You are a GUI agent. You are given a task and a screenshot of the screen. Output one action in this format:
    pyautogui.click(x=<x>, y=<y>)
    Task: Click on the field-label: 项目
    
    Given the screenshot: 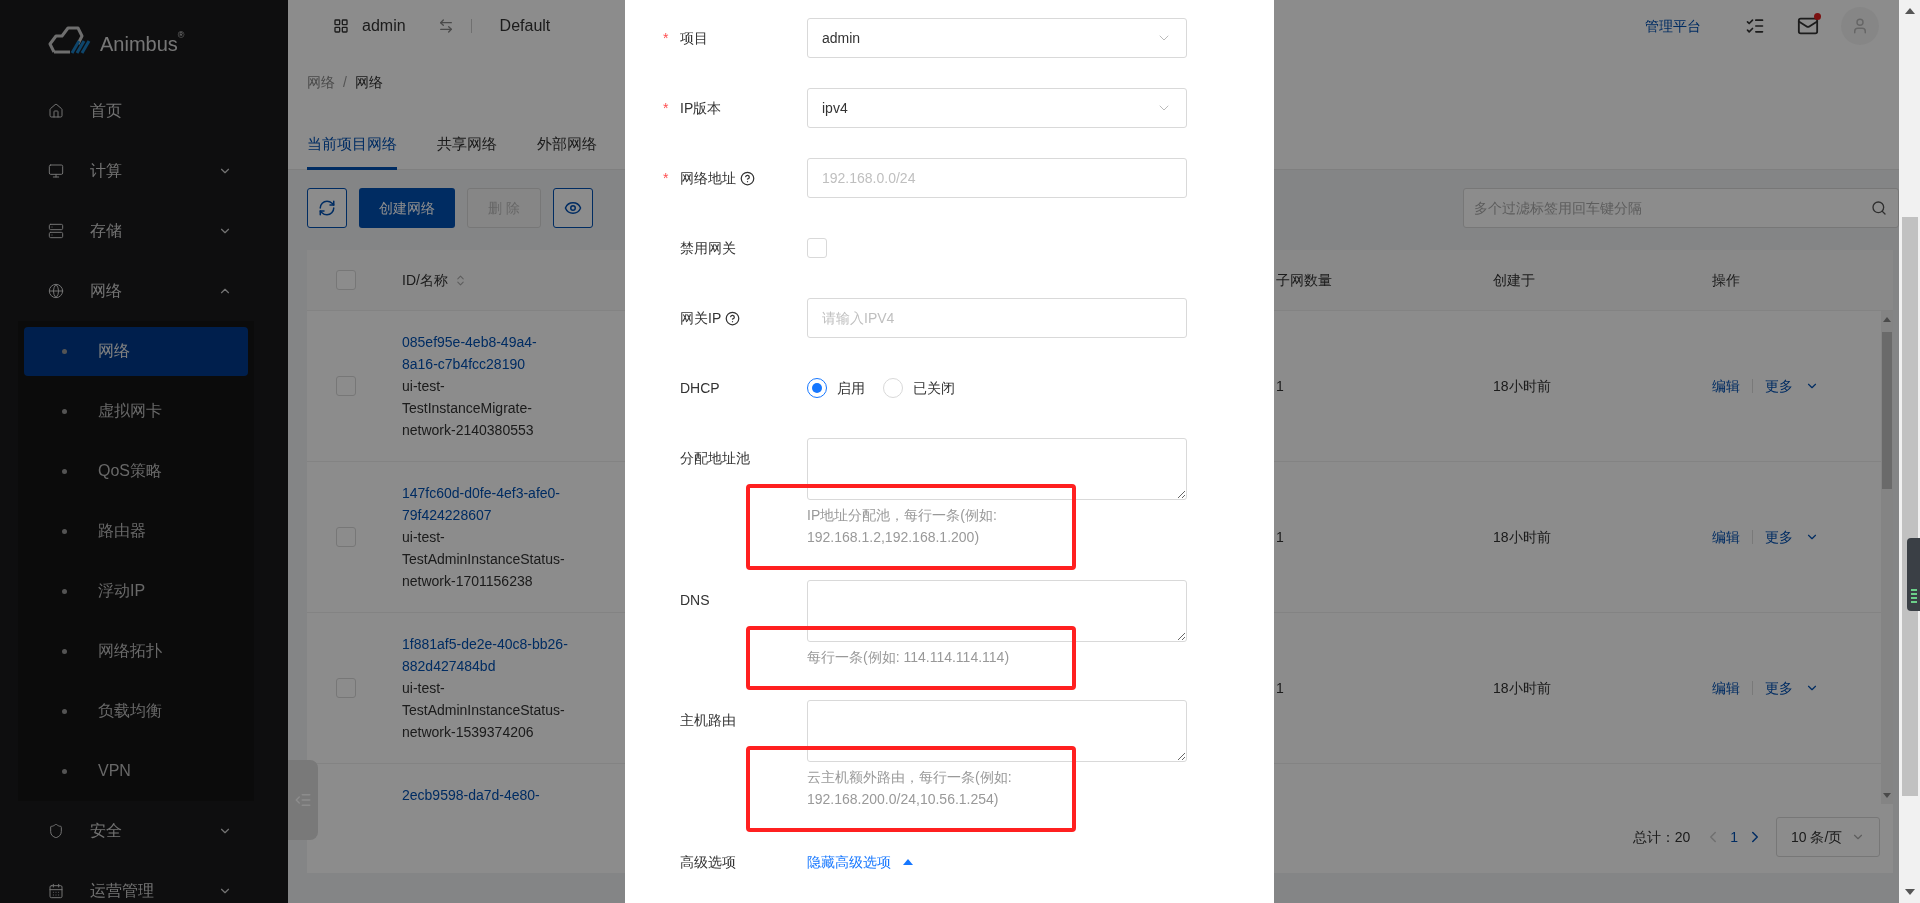 What is the action you would take?
    pyautogui.click(x=694, y=38)
    